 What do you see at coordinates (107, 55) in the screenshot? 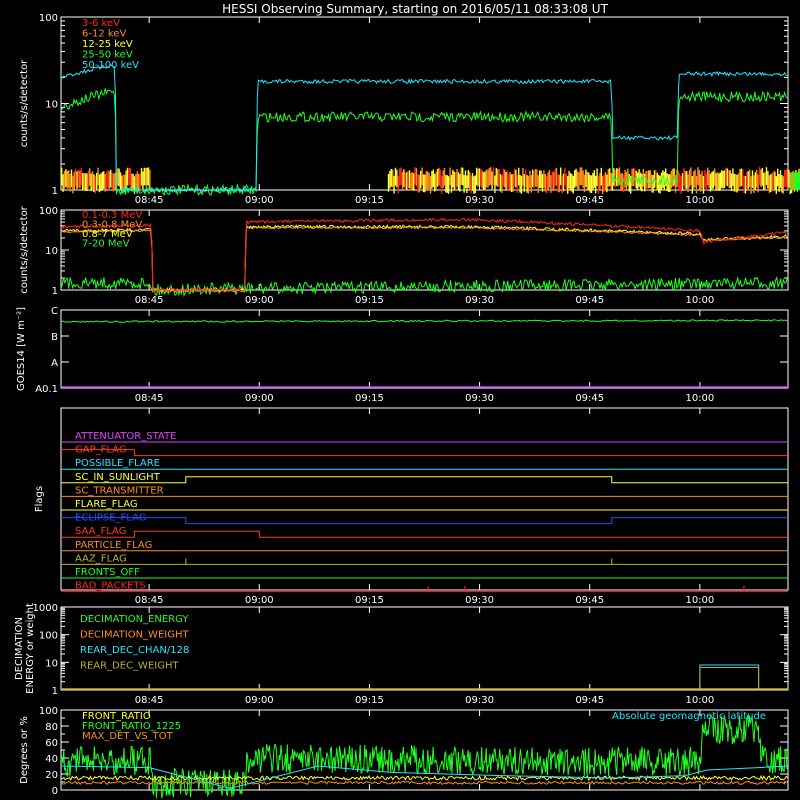
I see `legend-entry: 25-50 keV` at bounding box center [107, 55].